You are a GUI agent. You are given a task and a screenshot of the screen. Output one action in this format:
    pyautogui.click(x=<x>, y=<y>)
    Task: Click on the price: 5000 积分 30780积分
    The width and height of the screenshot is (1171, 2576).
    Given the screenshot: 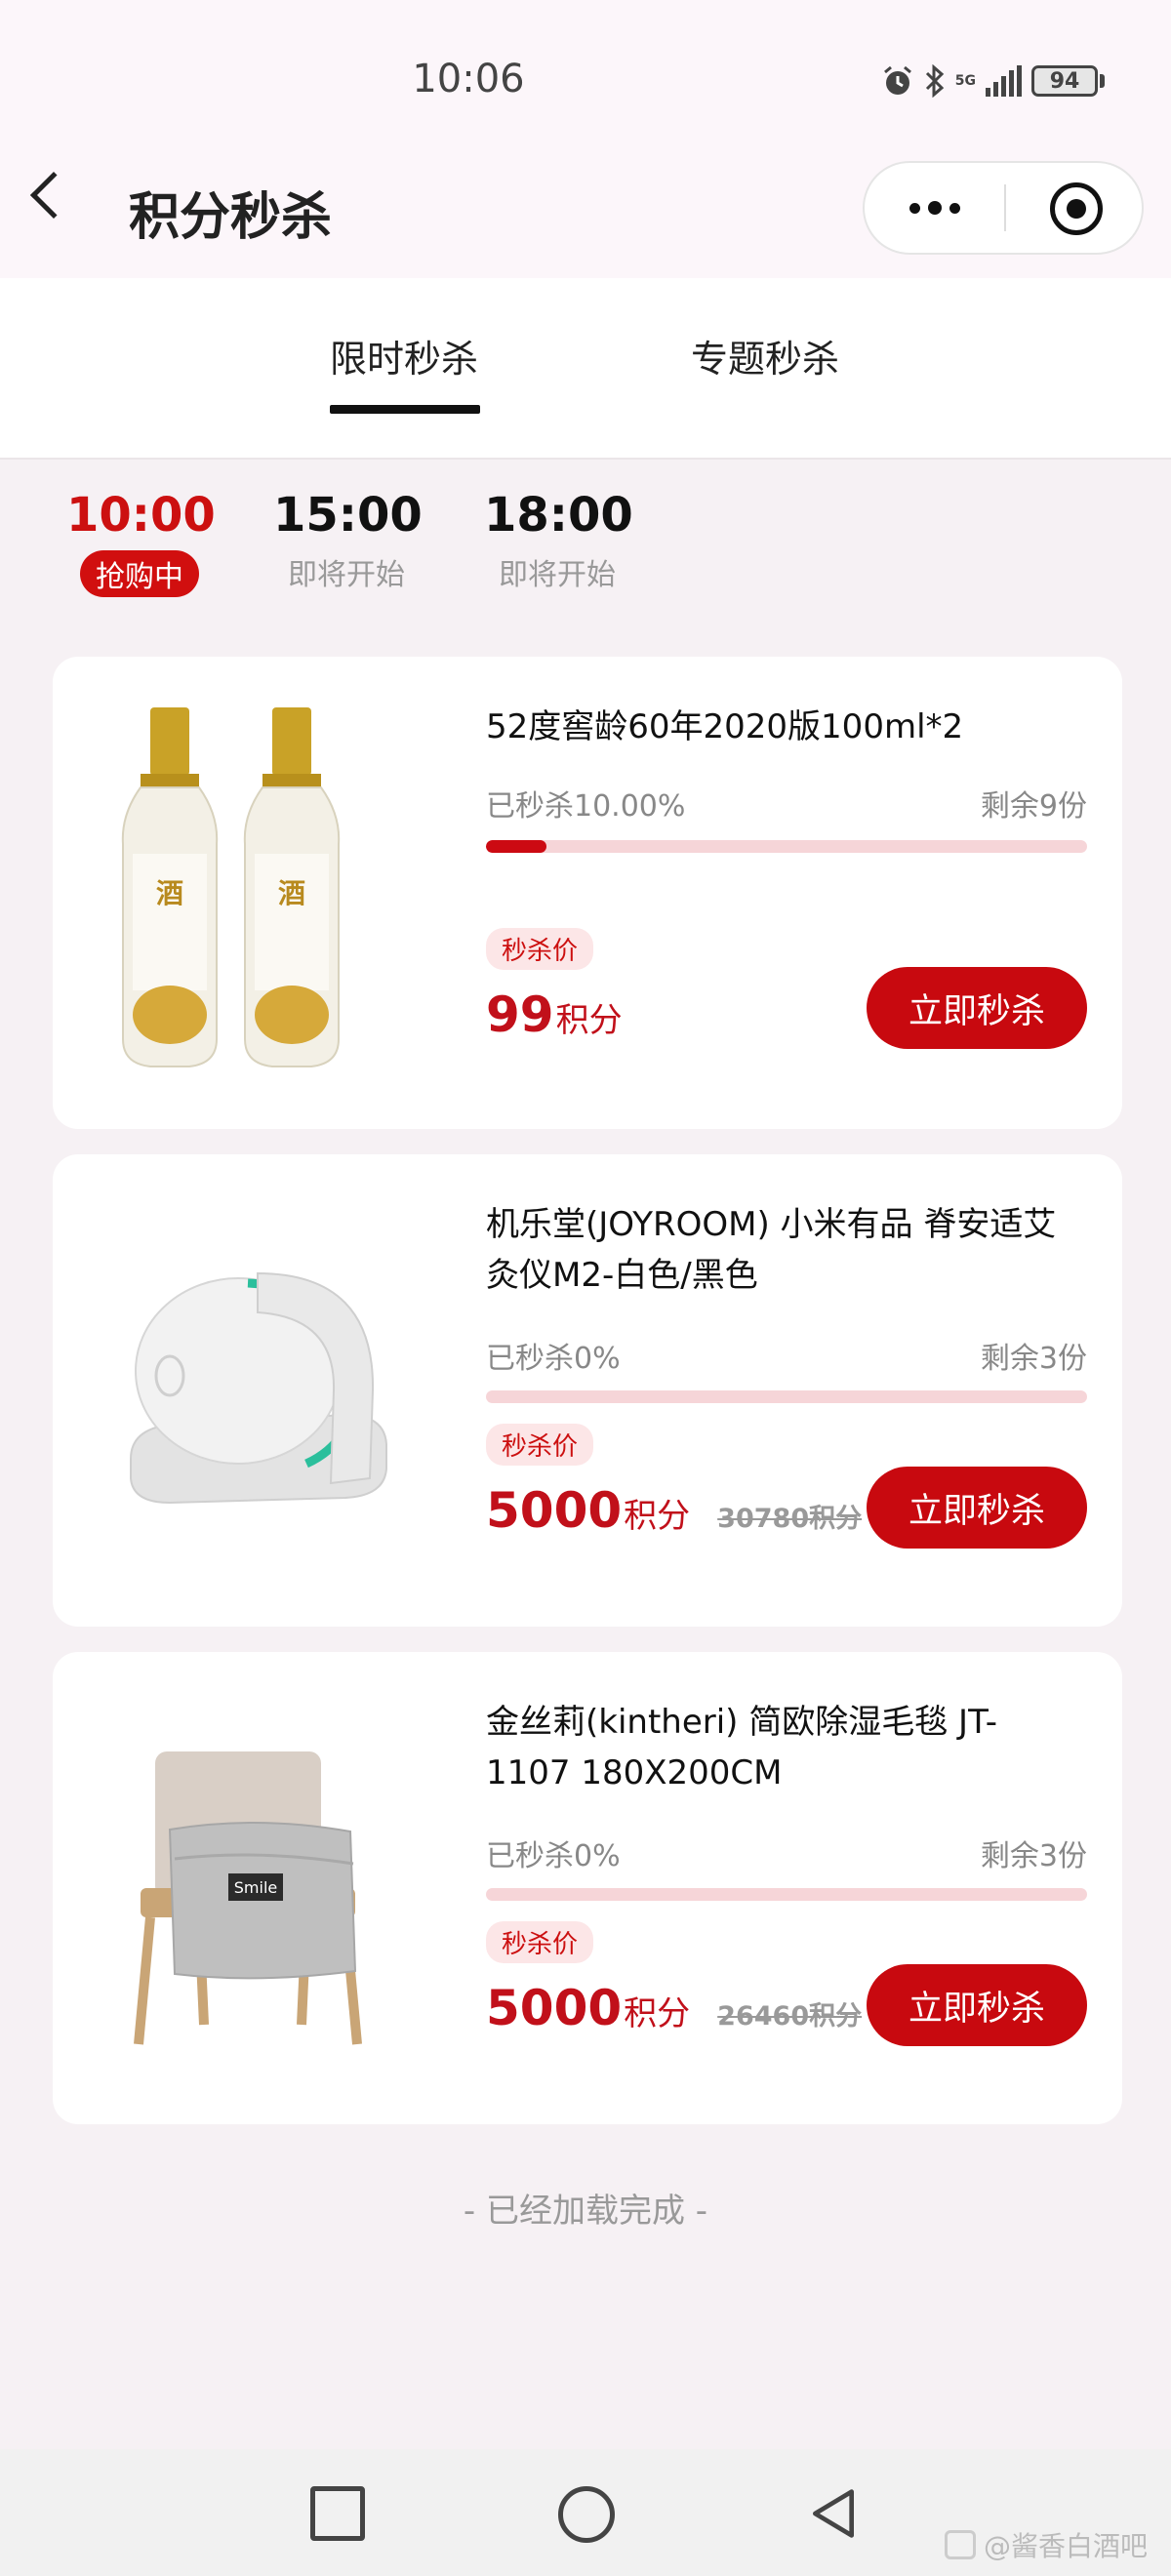 What is the action you would take?
    pyautogui.click(x=674, y=1510)
    